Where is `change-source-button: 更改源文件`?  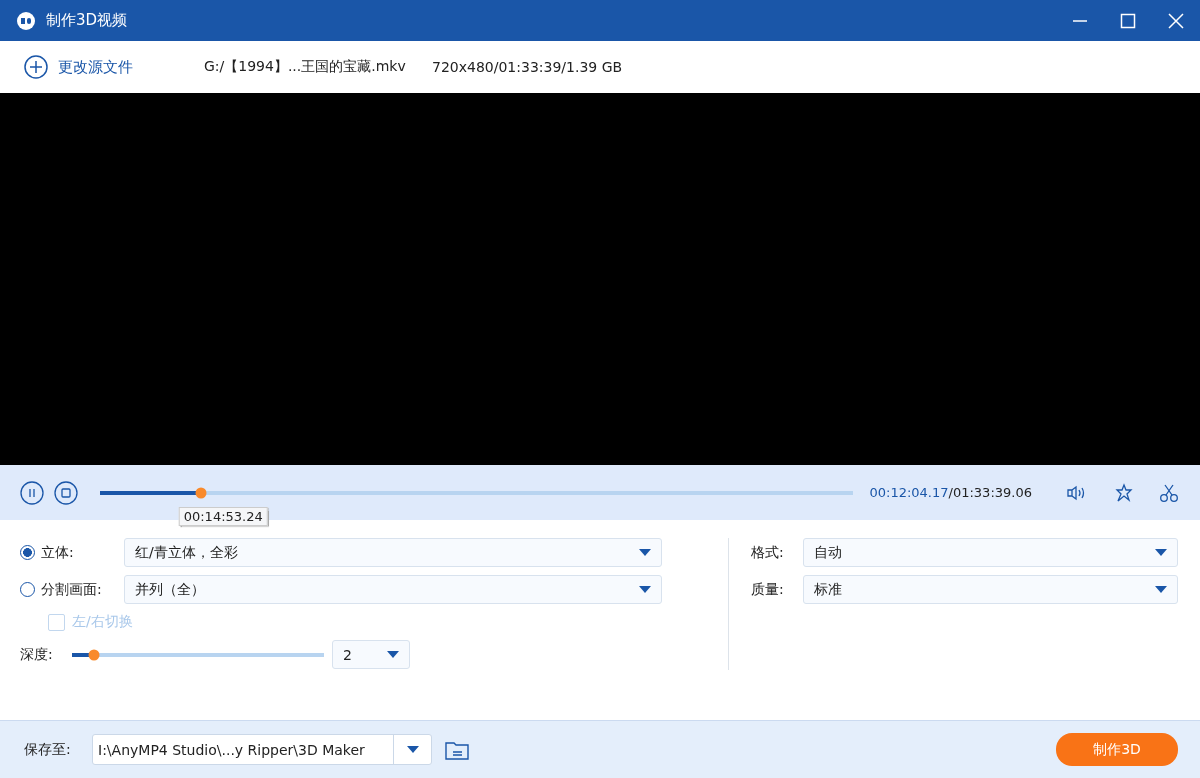 change-source-button: 更改源文件 is located at coordinates (114, 67).